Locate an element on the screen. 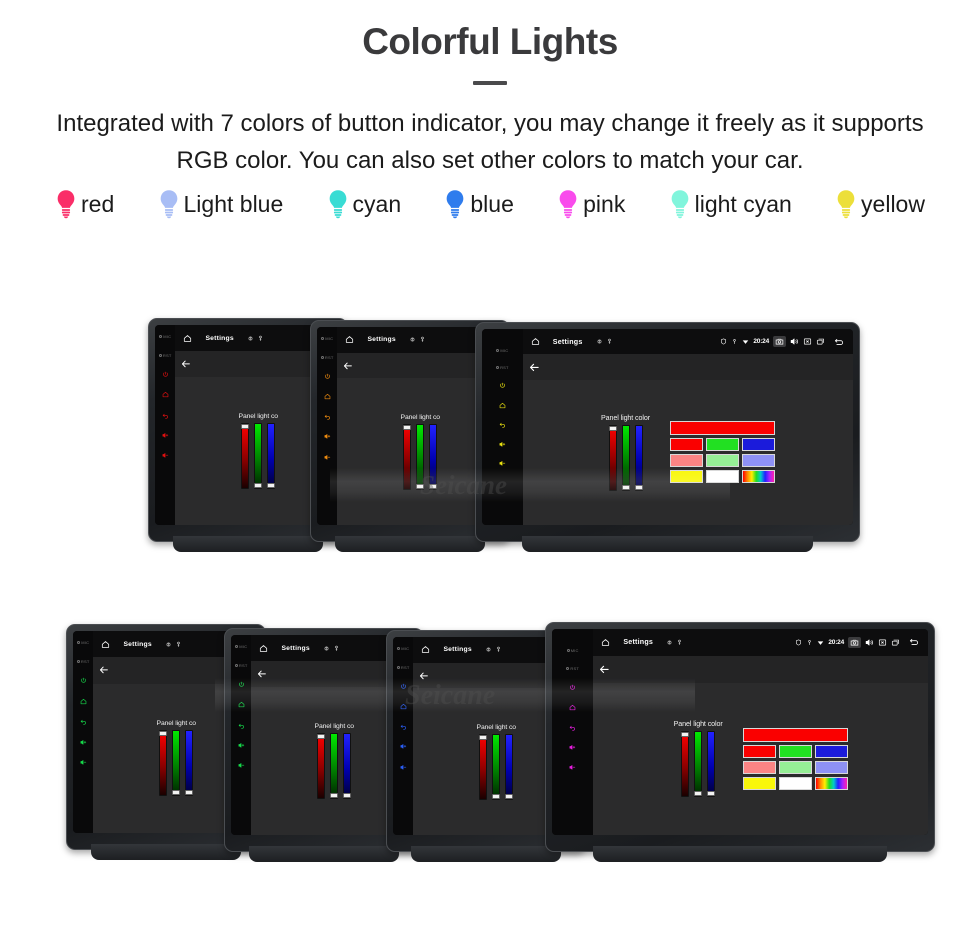 This screenshot has width=980, height=927. close-box-button is located at coordinates (807, 341).